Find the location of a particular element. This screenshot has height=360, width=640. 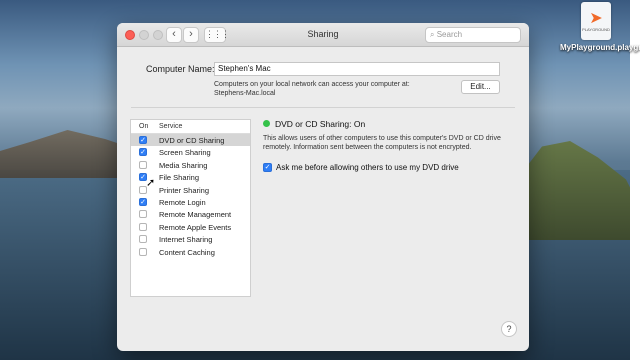

service-name: Printer Sharing is located at coordinates (184, 190).